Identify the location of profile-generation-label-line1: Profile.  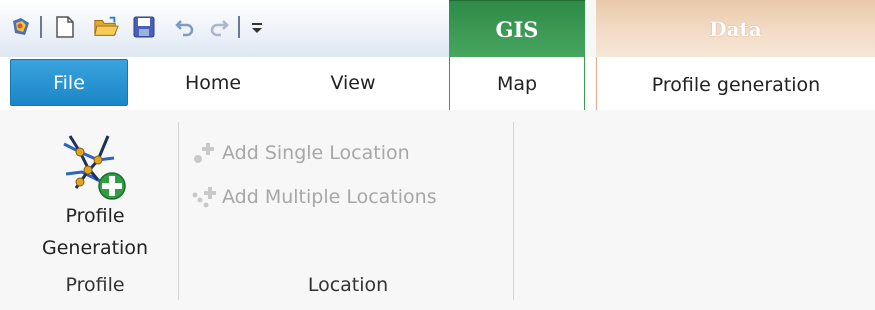
(95, 216).